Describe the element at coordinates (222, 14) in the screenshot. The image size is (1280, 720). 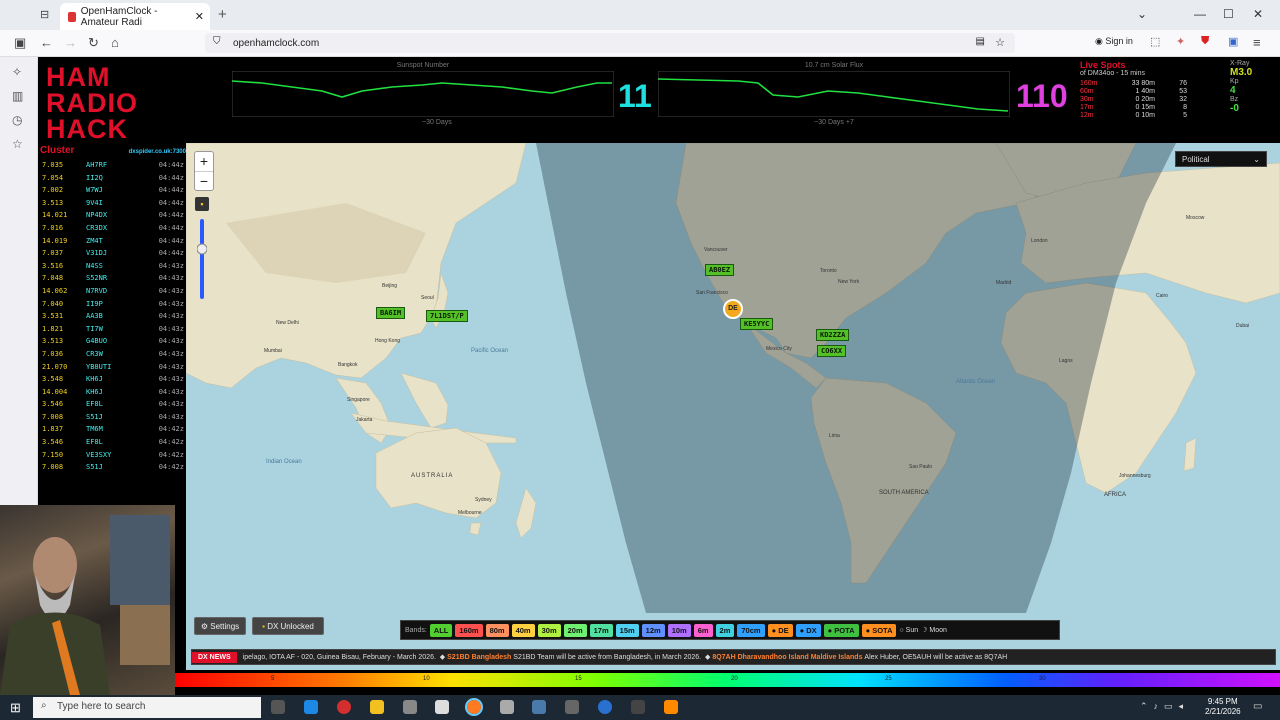
I see `new-tab-button: +` at that location.